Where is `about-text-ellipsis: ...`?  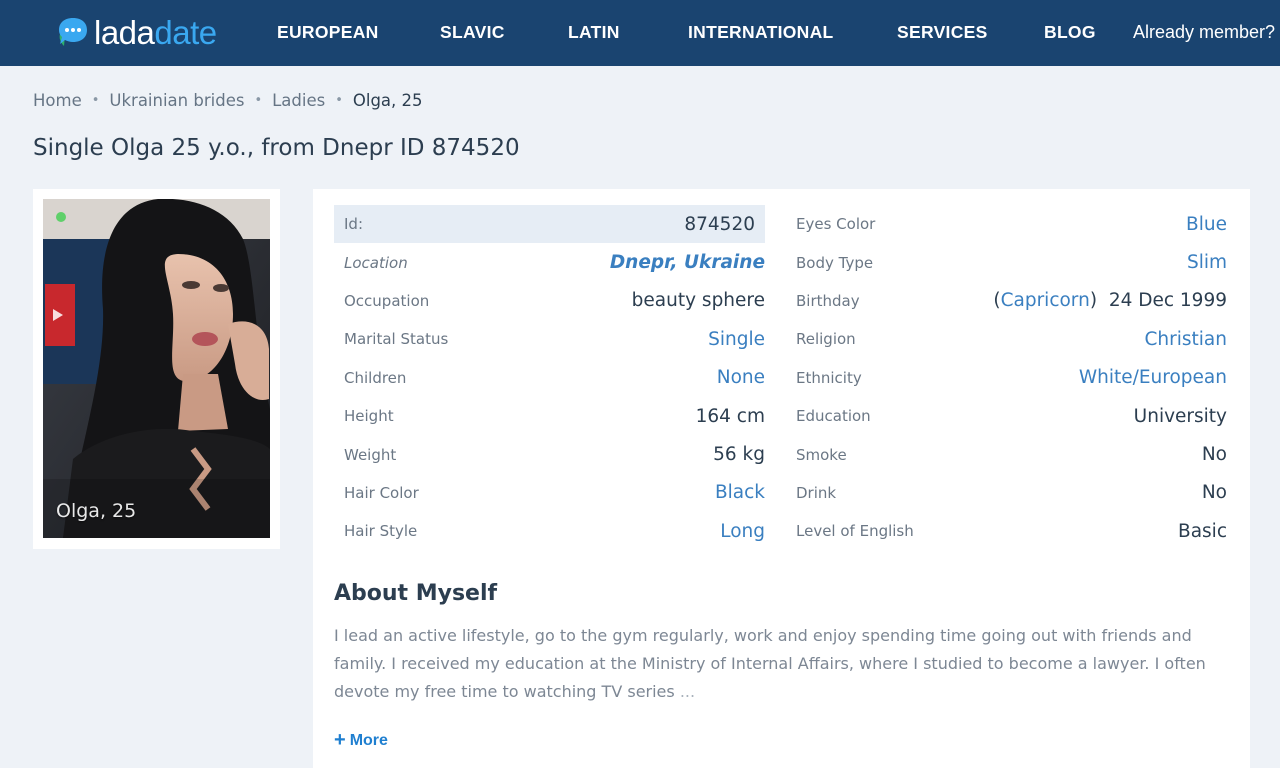
about-text-ellipsis: ... is located at coordinates (687, 691).